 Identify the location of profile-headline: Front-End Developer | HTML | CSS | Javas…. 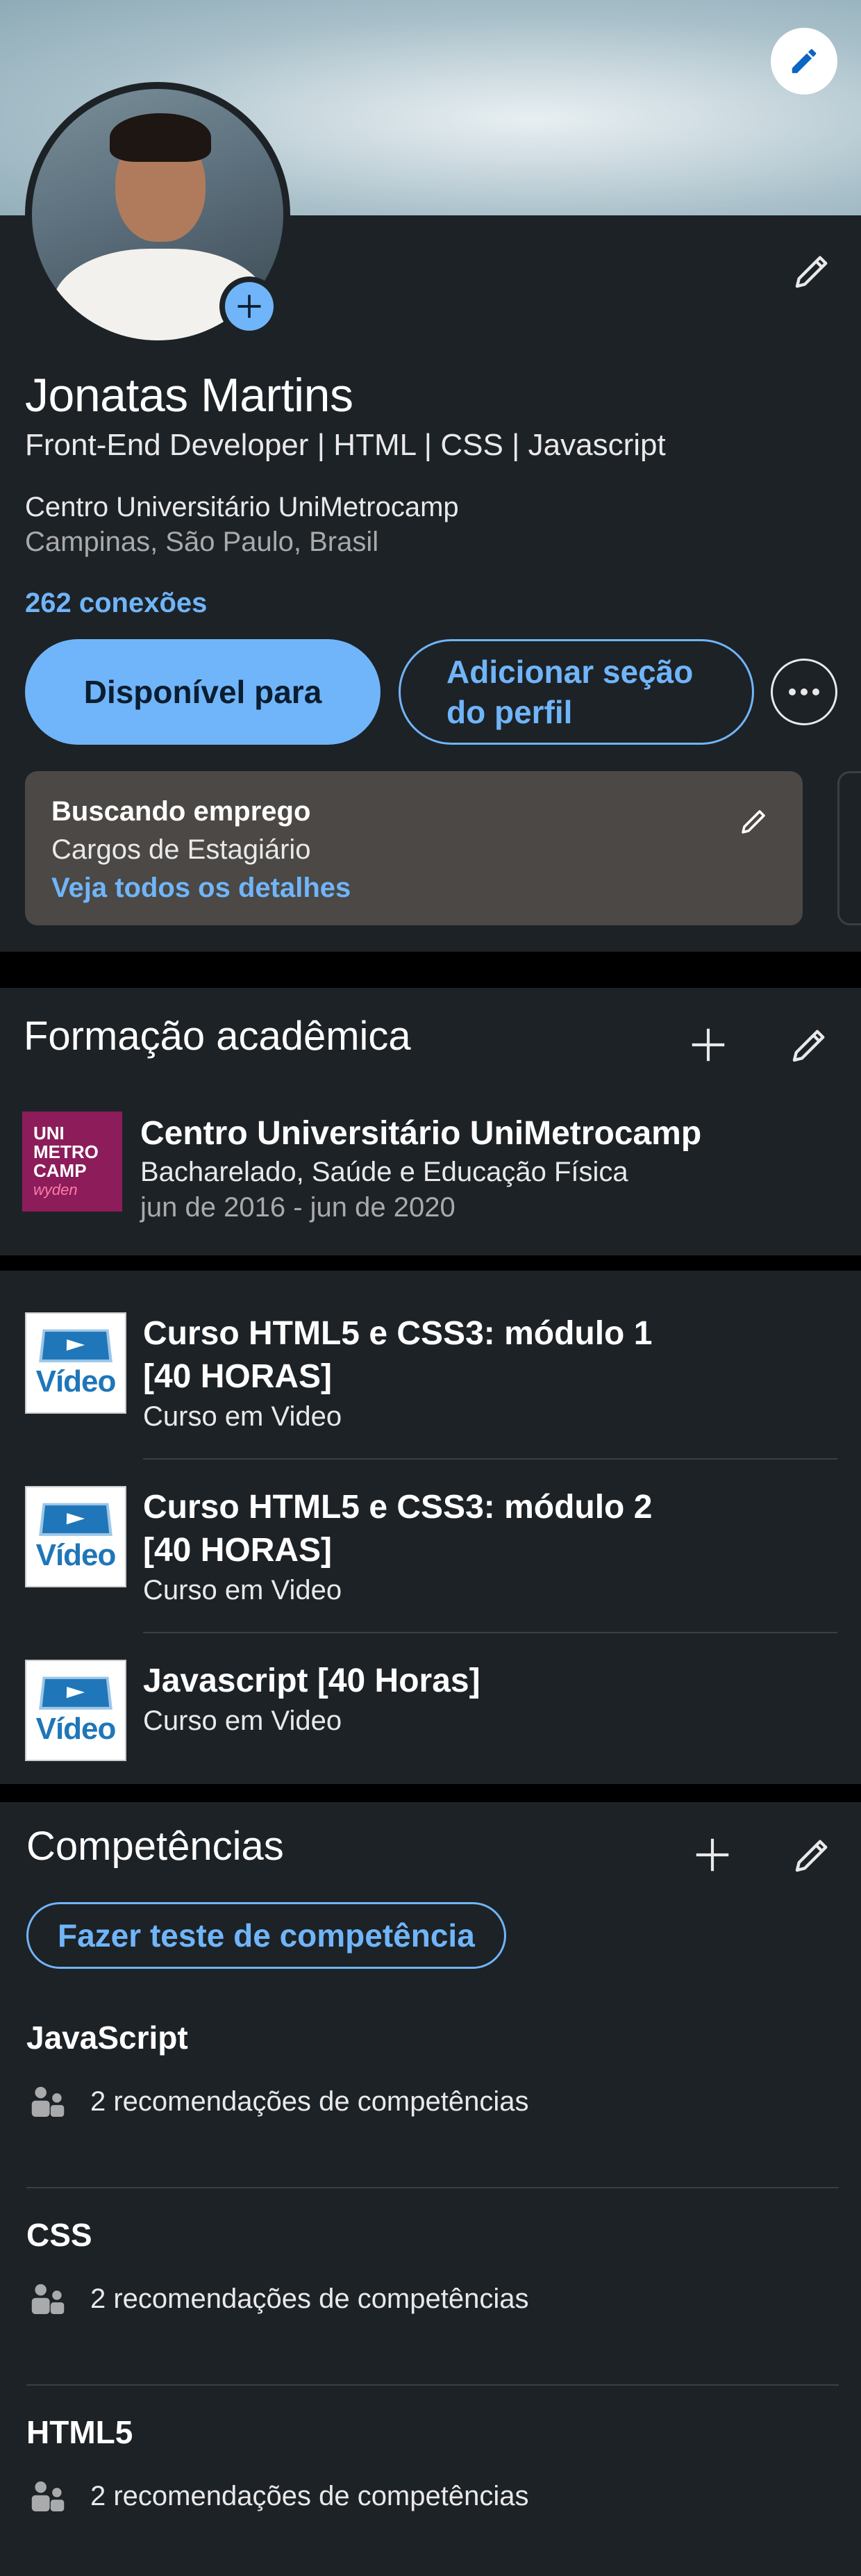
(345, 445).